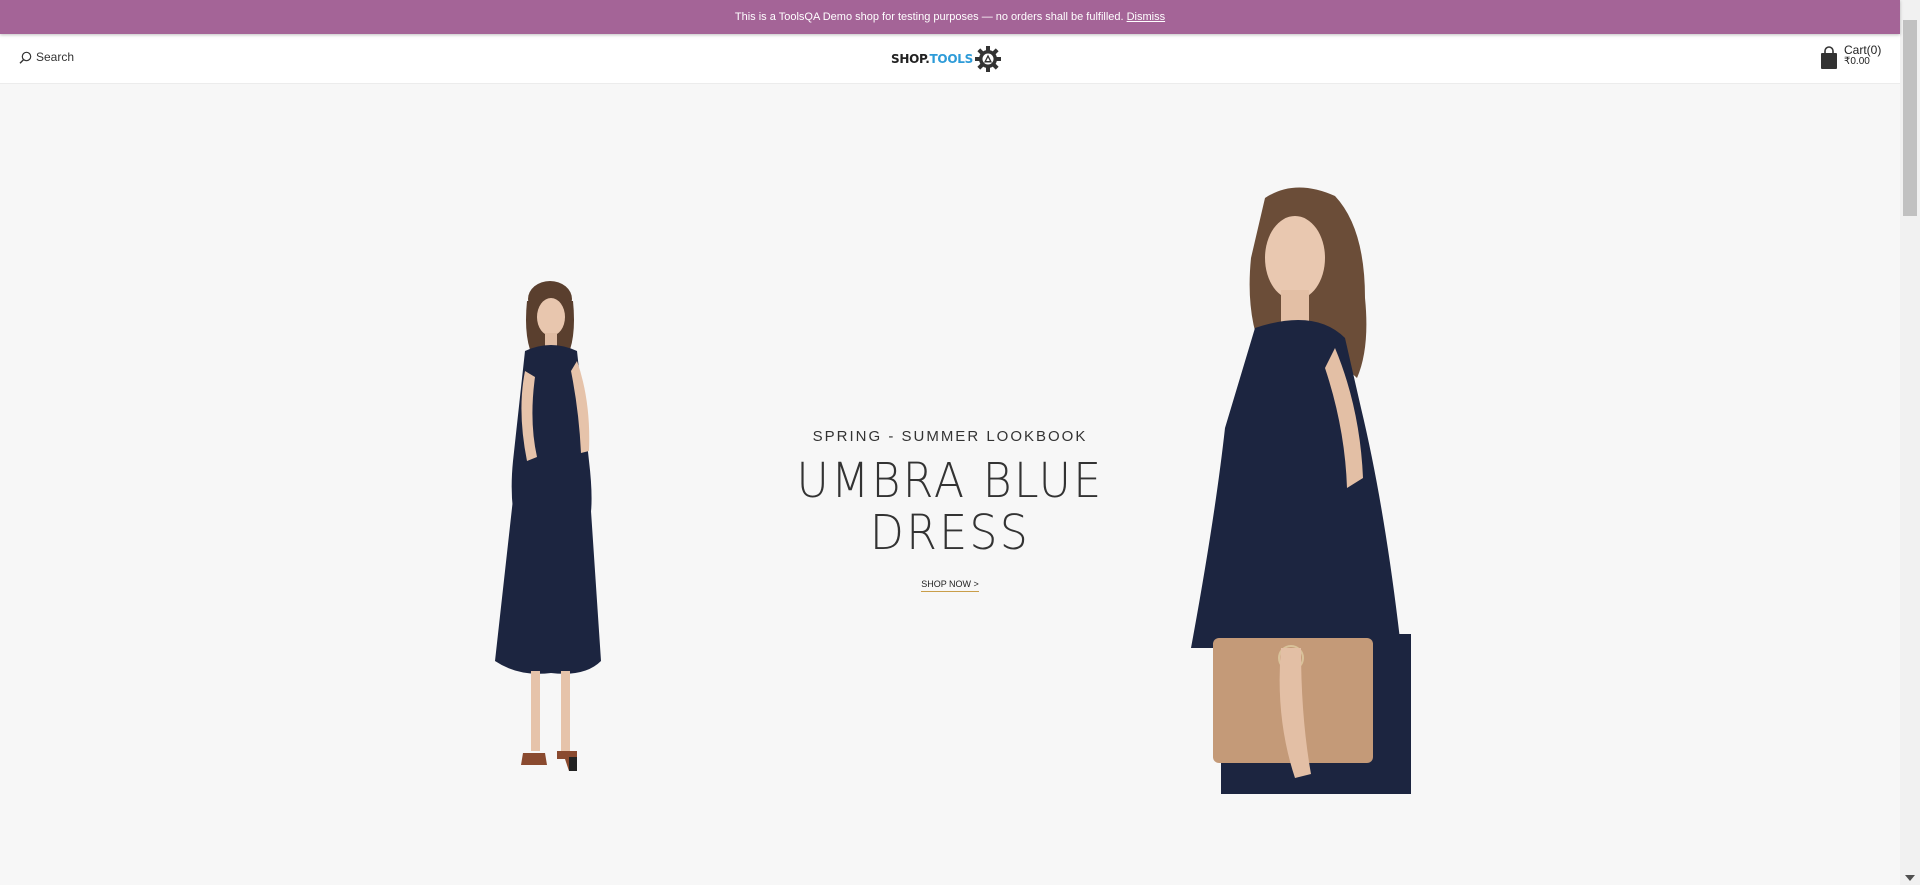  What do you see at coordinates (548, 526) in the screenshot?
I see `model-image-left` at bounding box center [548, 526].